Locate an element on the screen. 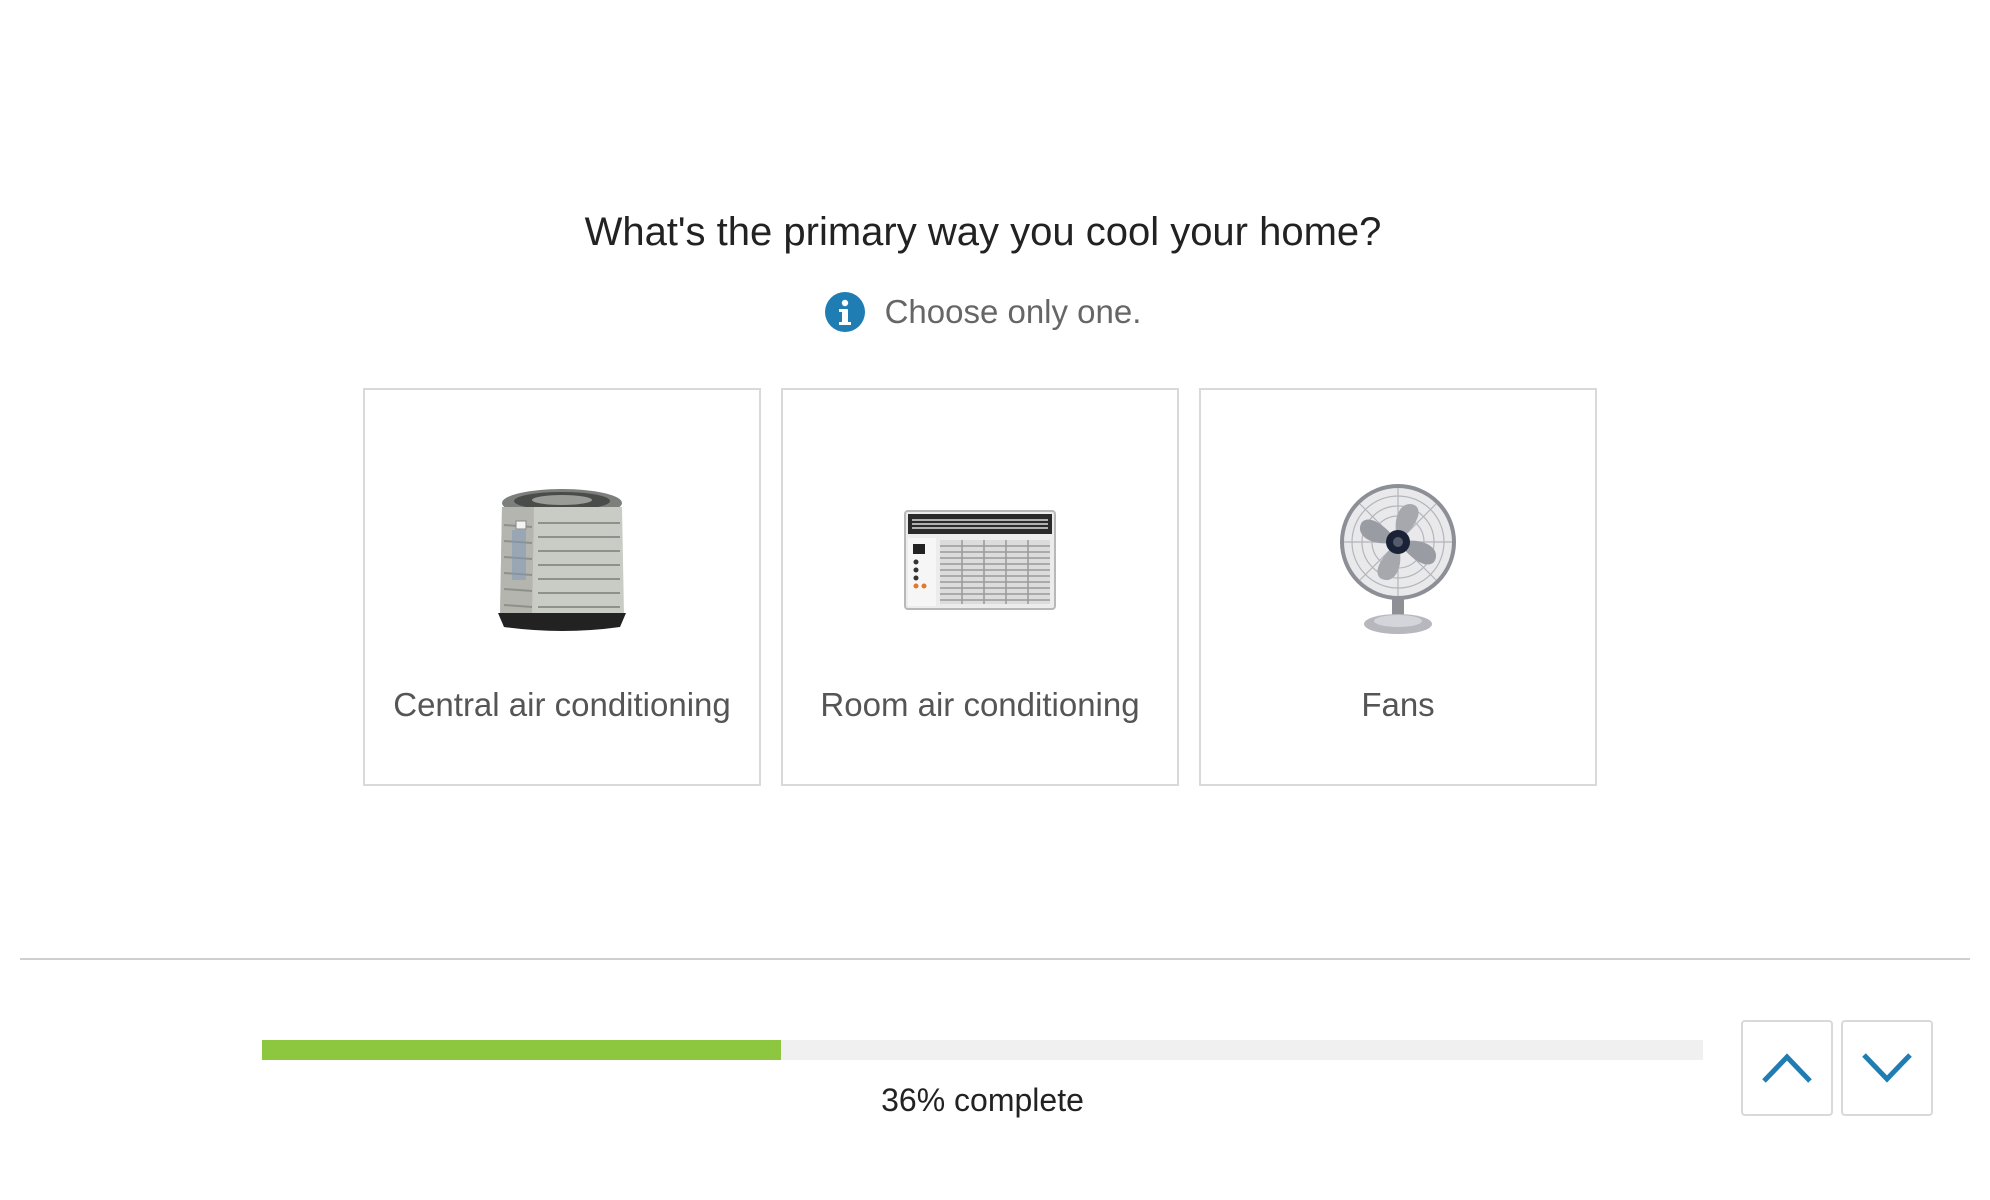  progress-text: 36% complete is located at coordinates (982, 1100).